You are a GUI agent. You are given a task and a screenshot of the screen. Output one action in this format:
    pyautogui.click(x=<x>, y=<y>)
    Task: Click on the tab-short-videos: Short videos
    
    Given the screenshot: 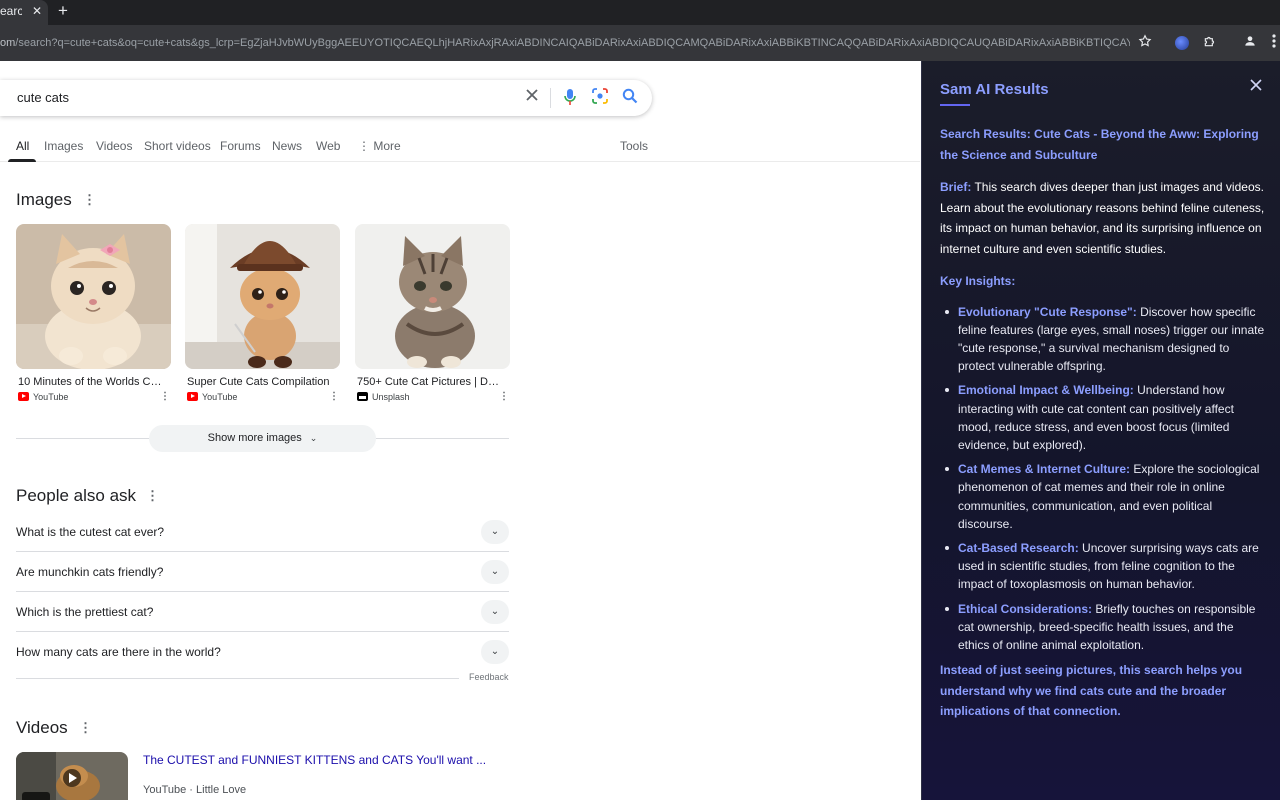 What is the action you would take?
    pyautogui.click(x=177, y=146)
    